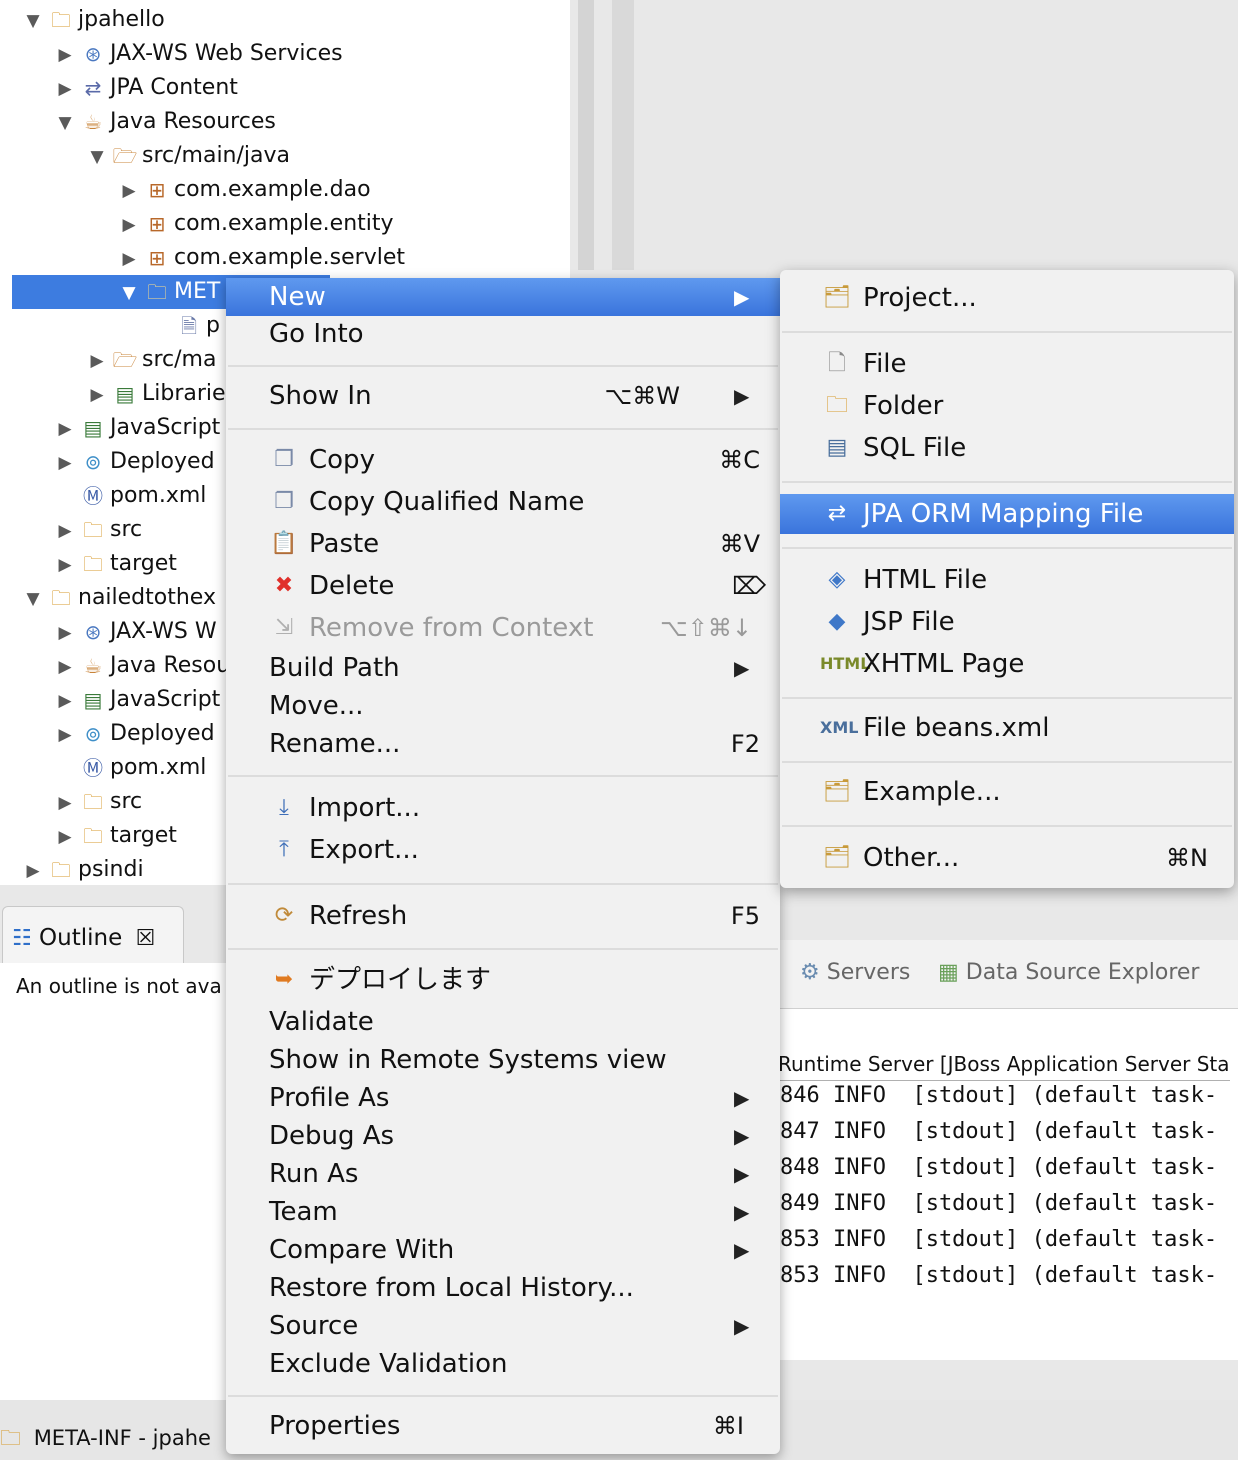 This screenshot has width=1238, height=1460. What do you see at coordinates (1007, 698) in the screenshot?
I see `menu-separator` at bounding box center [1007, 698].